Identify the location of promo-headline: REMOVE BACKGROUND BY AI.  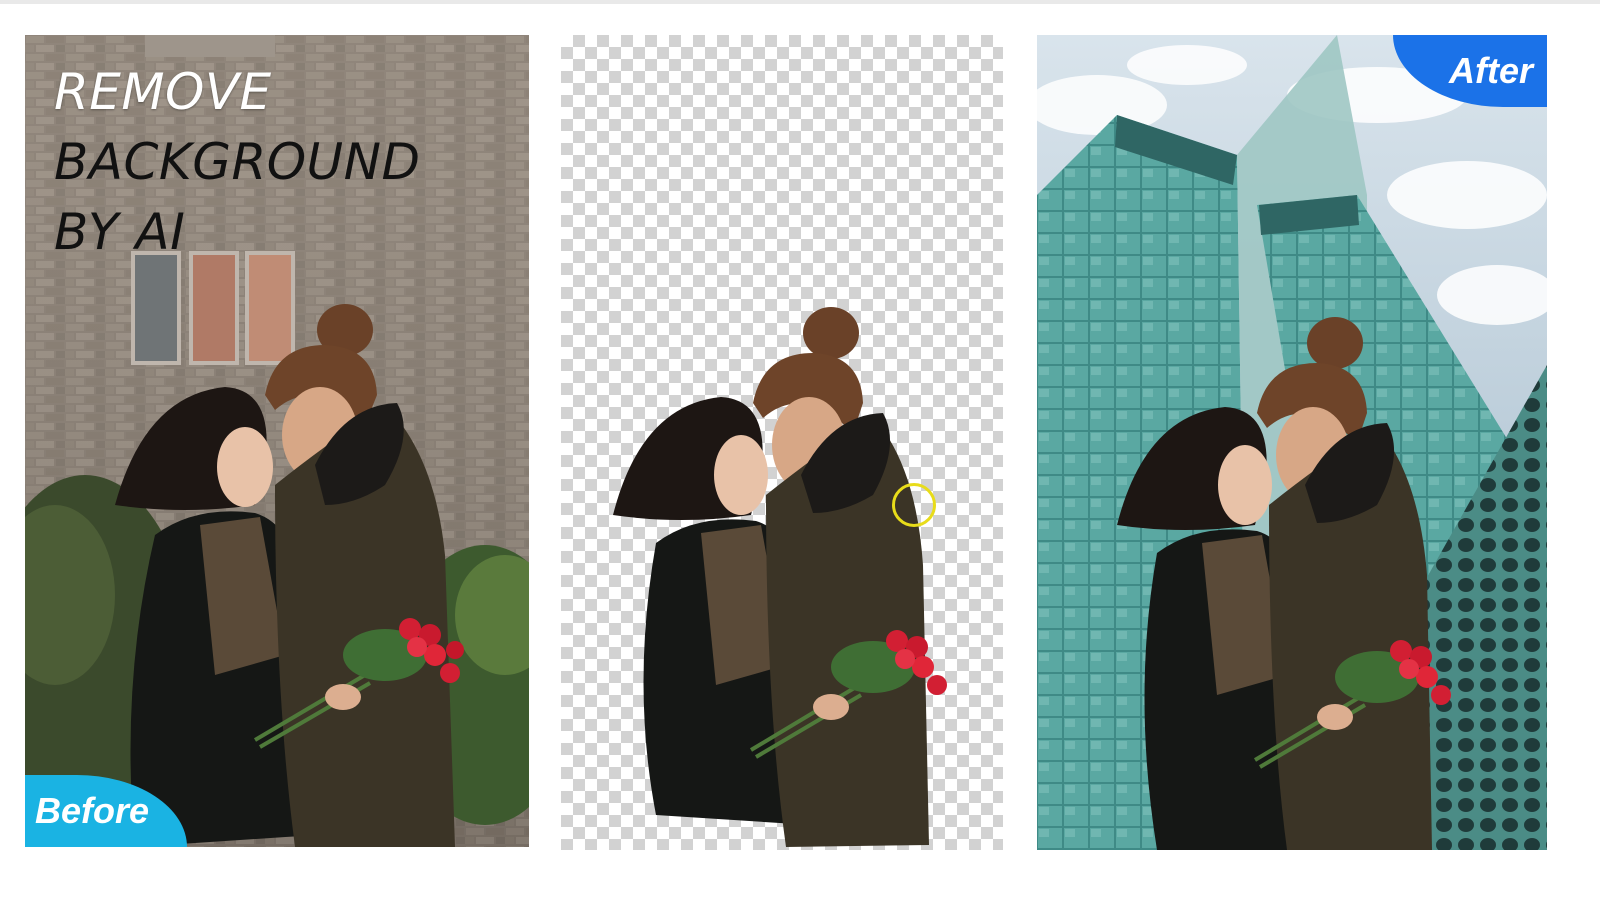
(237, 162).